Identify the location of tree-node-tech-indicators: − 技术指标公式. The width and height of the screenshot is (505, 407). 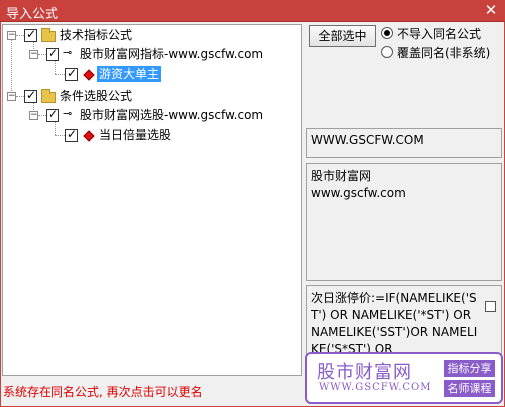
(103, 36).